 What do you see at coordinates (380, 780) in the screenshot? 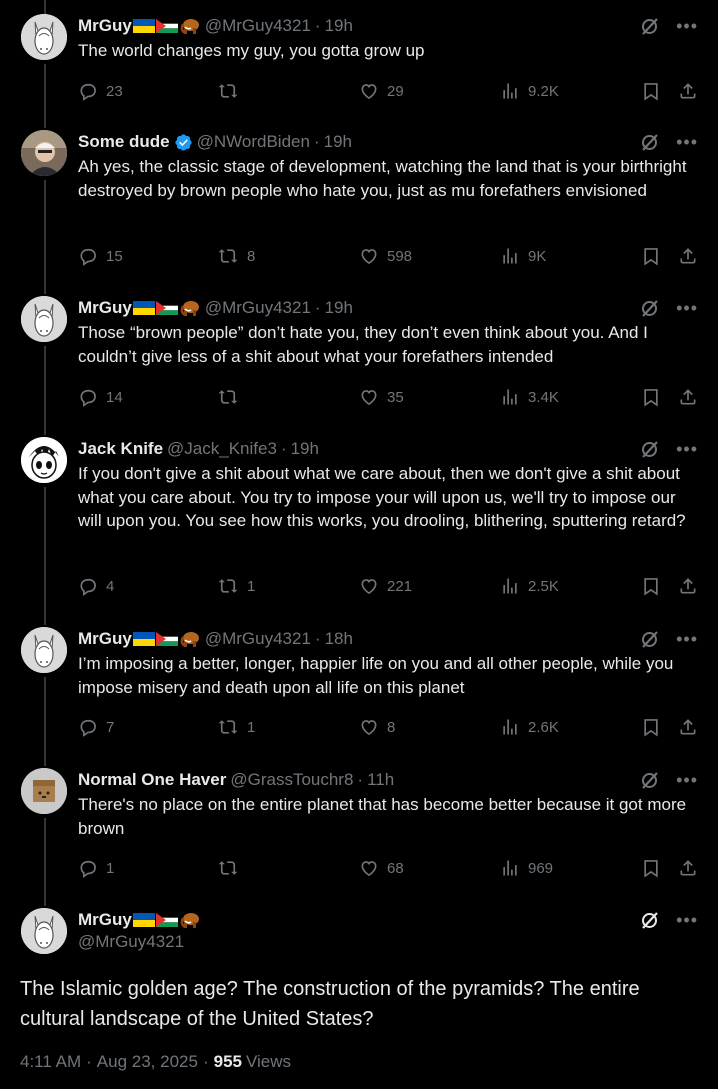
I see `tweet-time: 11h` at bounding box center [380, 780].